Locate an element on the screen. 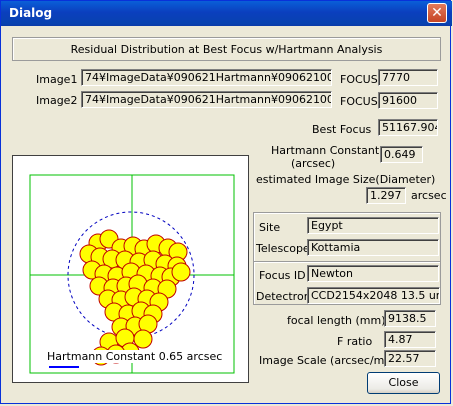 The width and height of the screenshot is (453, 406). image-scale-label: Image Scale (arcsec/mm) is located at coordinates (329, 360).